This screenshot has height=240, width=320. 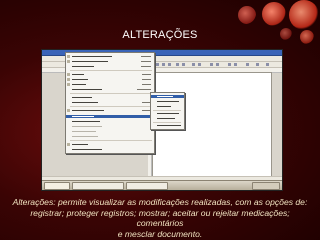 I want to click on copy-icon, so click(x=68, y=79).